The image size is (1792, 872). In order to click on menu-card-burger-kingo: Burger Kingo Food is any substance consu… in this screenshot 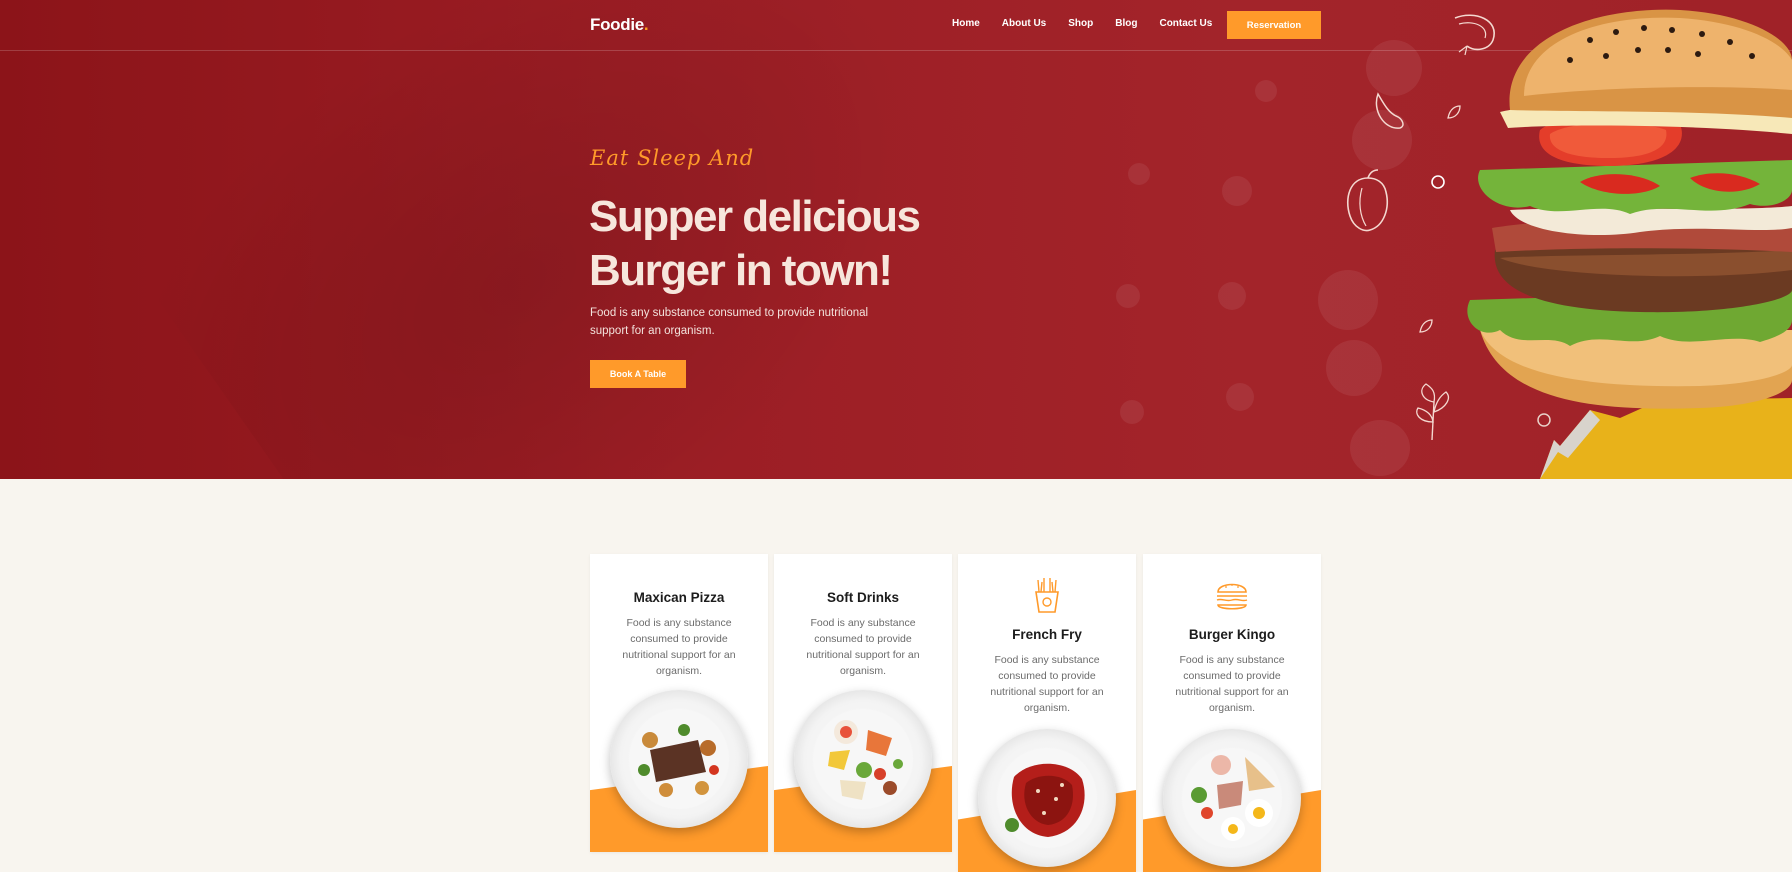, I will do `click(1232, 713)`.